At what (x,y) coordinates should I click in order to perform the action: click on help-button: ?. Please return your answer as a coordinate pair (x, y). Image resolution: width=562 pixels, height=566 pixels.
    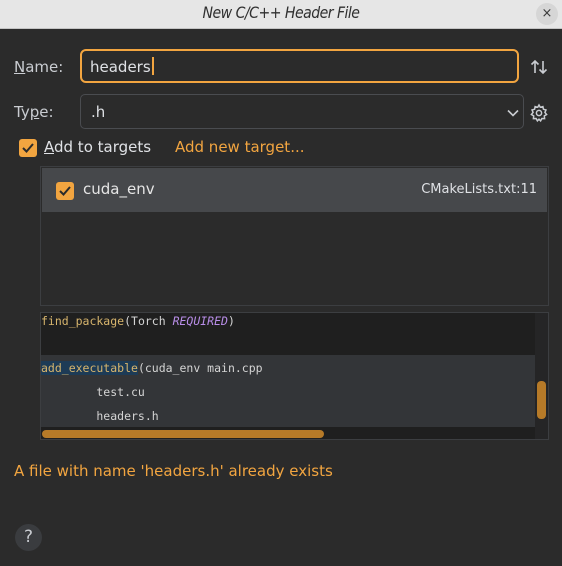
    Looking at the image, I should click on (28, 537).